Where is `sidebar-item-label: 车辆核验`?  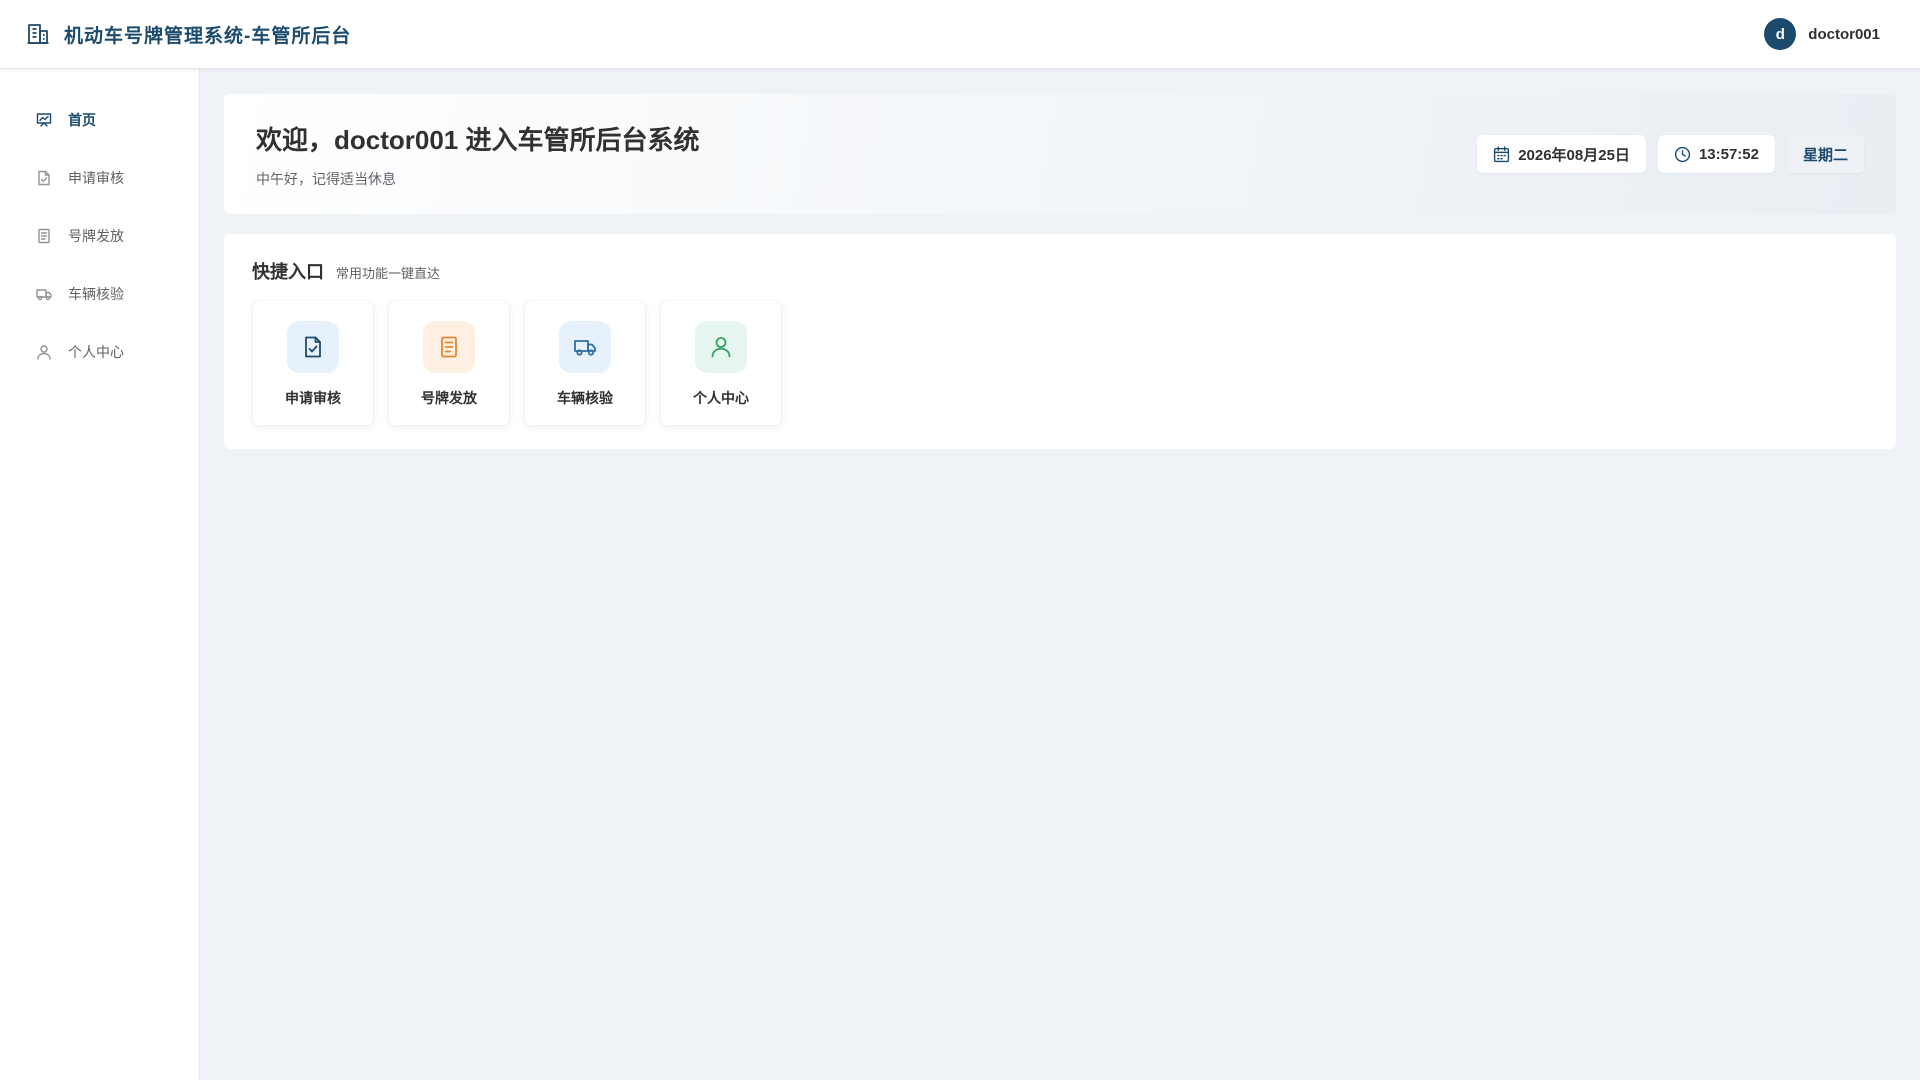
sidebar-item-label: 车辆核验 is located at coordinates (96, 294).